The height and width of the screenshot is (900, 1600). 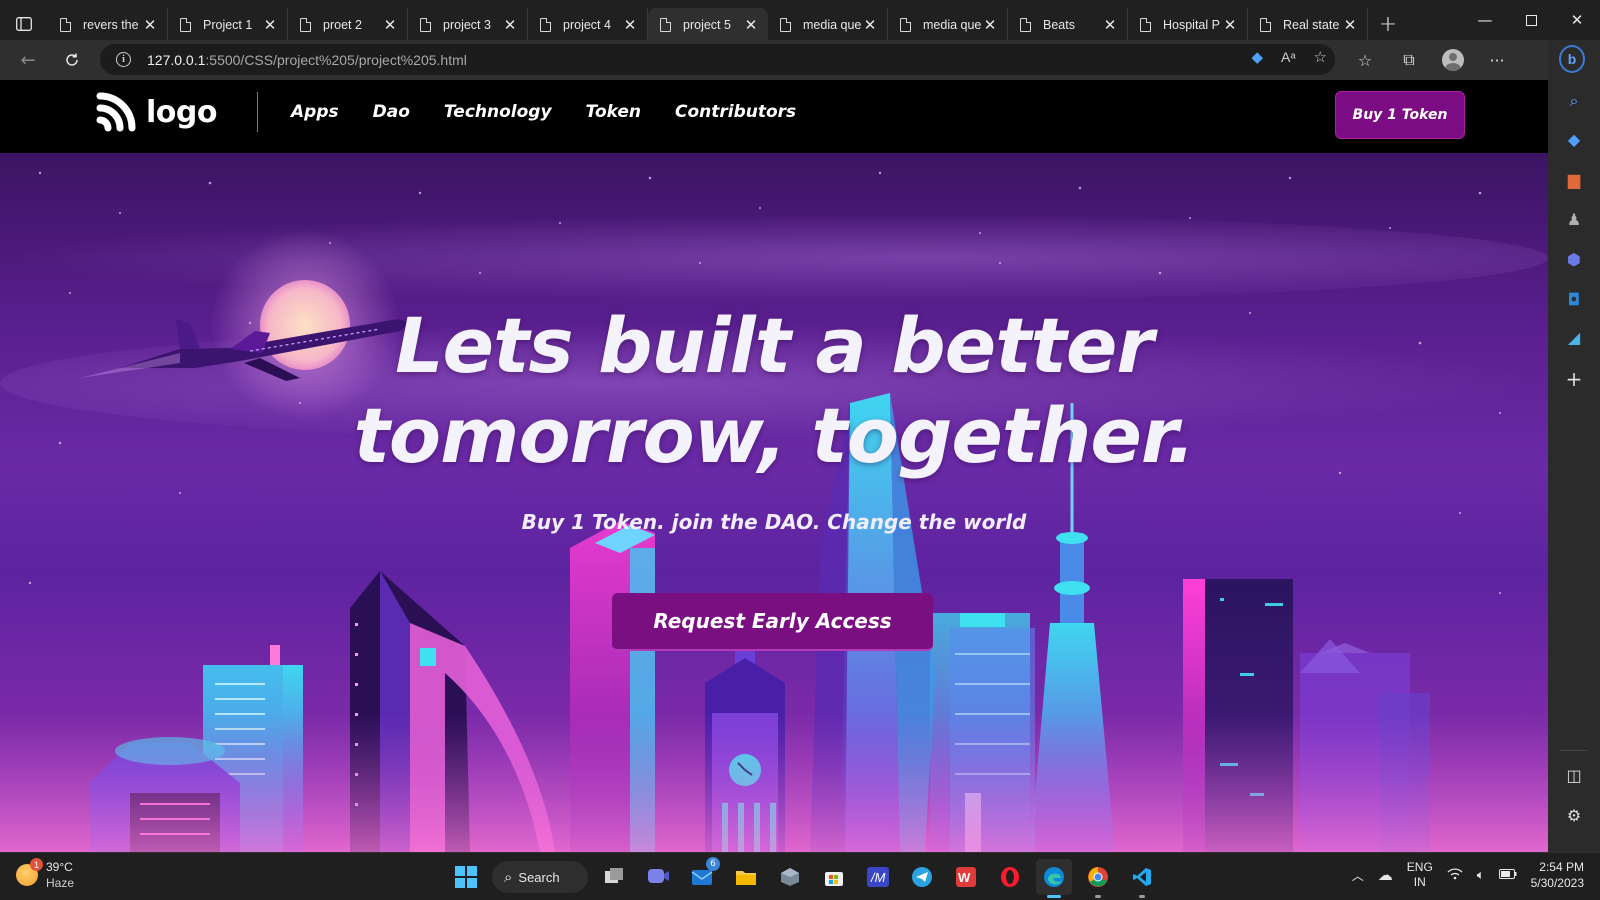 What do you see at coordinates (1320, 57) in the screenshot?
I see `add-favorite-icon: ☆` at bounding box center [1320, 57].